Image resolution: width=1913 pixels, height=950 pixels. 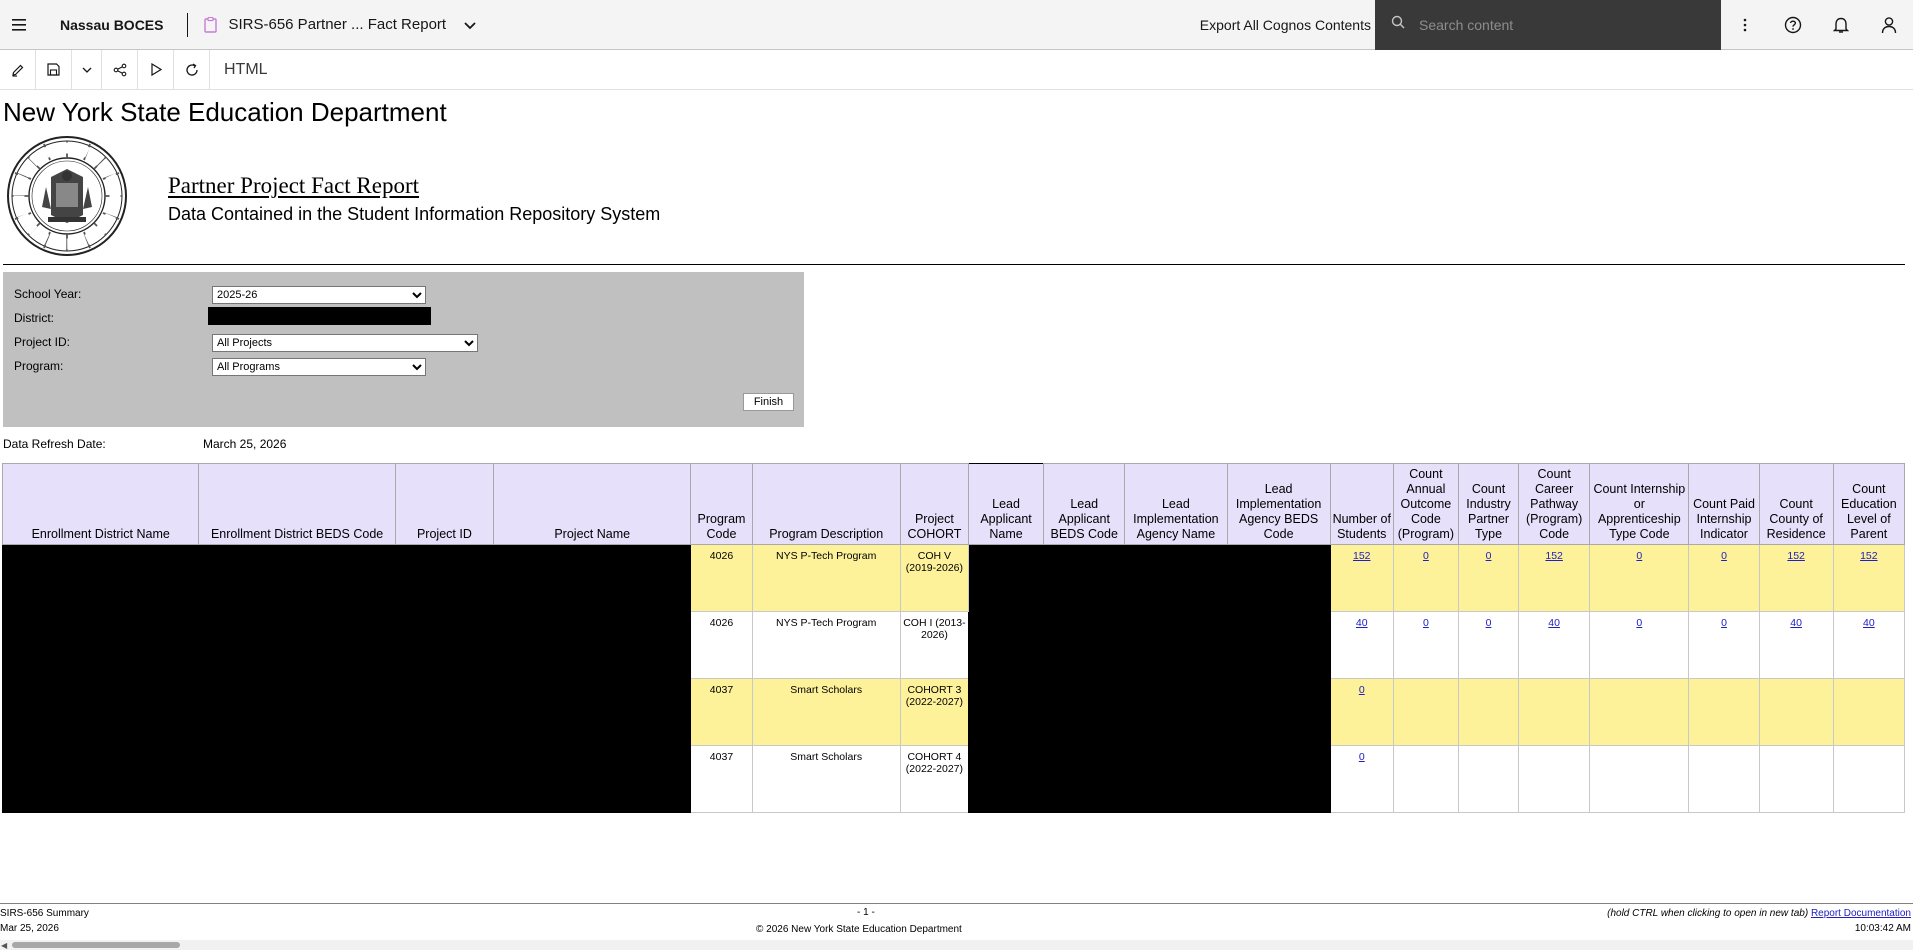 What do you see at coordinates (210, 24) in the screenshot?
I see `report-icon` at bounding box center [210, 24].